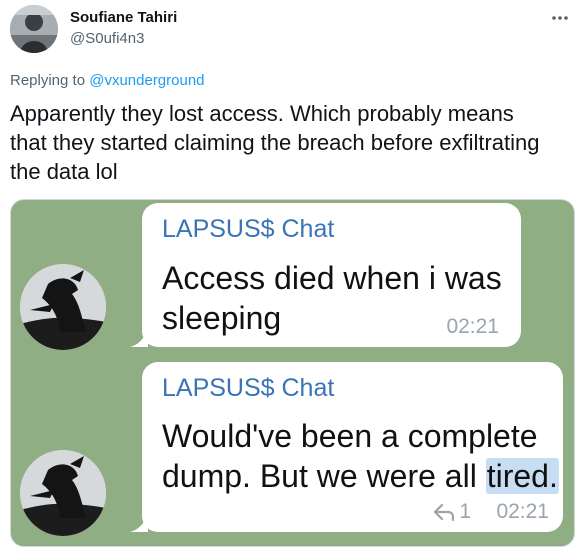  What do you see at coordinates (292, 32) in the screenshot?
I see `tweet-header: Soufiane Tahiri @S0ufi4n3` at bounding box center [292, 32].